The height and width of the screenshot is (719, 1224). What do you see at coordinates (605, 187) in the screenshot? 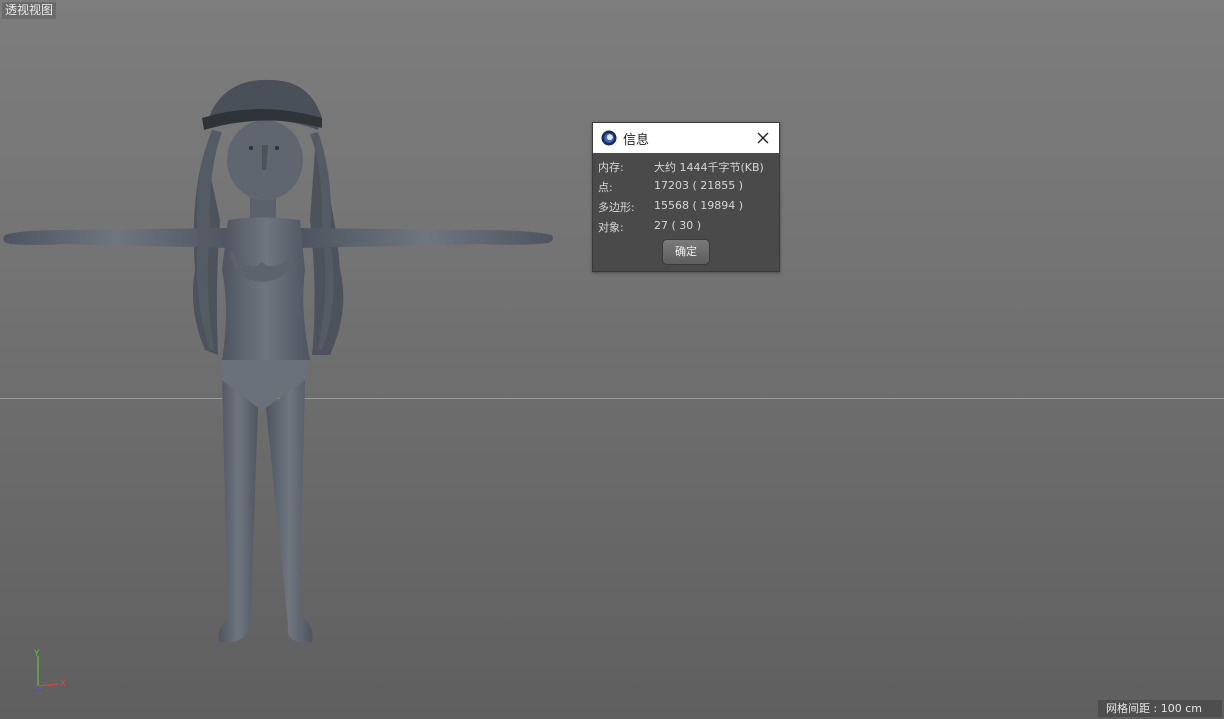
I see `info-key: 点:` at bounding box center [605, 187].